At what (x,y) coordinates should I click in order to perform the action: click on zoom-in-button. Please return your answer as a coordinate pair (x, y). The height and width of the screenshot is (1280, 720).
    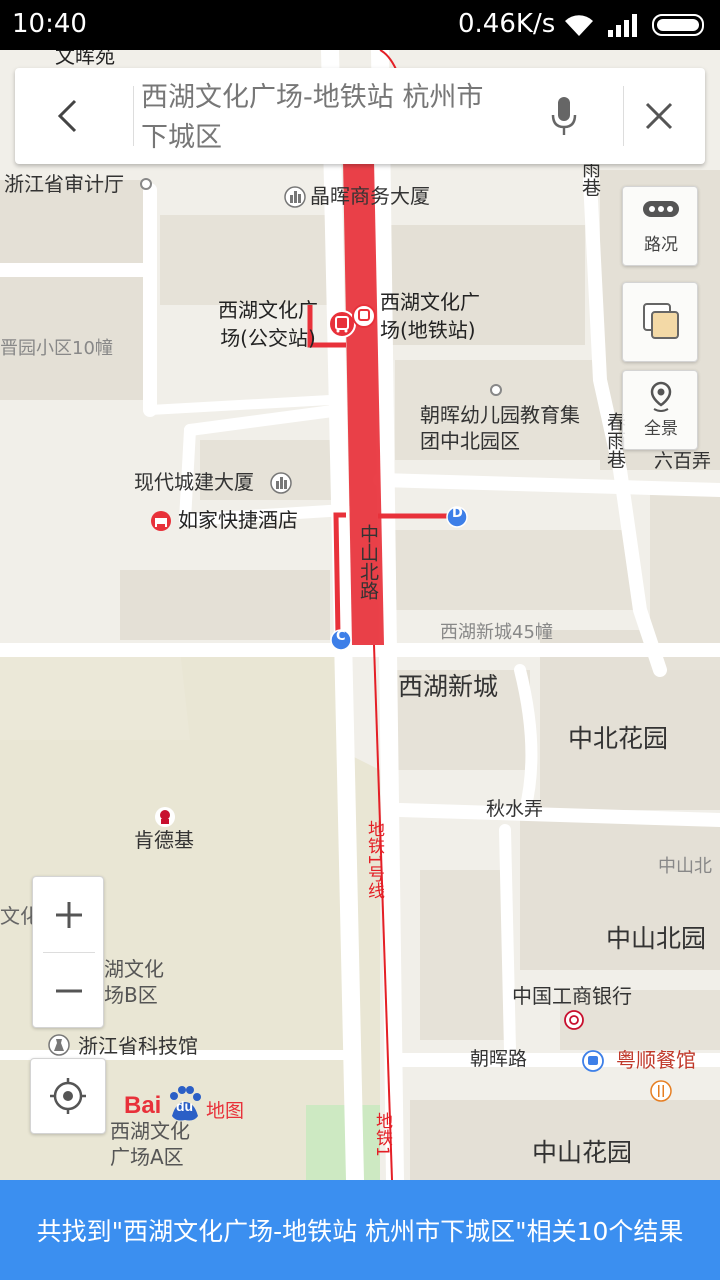
    Looking at the image, I should click on (69, 914).